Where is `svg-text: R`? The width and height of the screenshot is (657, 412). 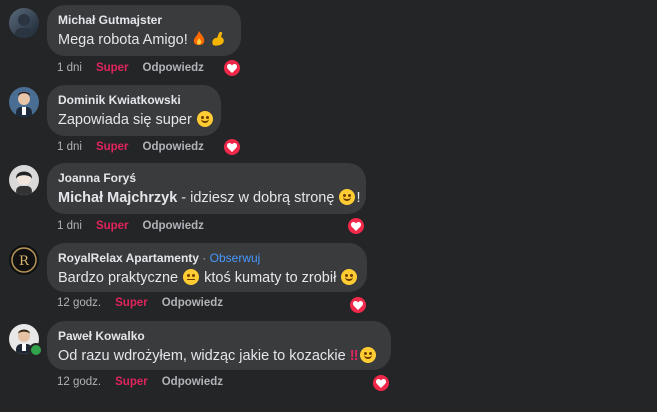 svg-text: R is located at coordinates (24, 261).